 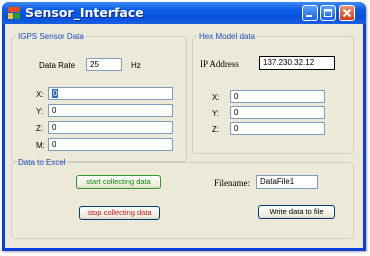 I want to click on hex-x-label: X:, so click(x=216, y=97).